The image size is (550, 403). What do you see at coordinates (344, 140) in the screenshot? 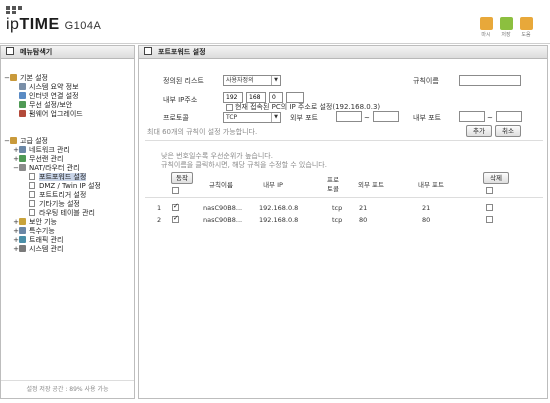
I see `divider` at bounding box center [344, 140].